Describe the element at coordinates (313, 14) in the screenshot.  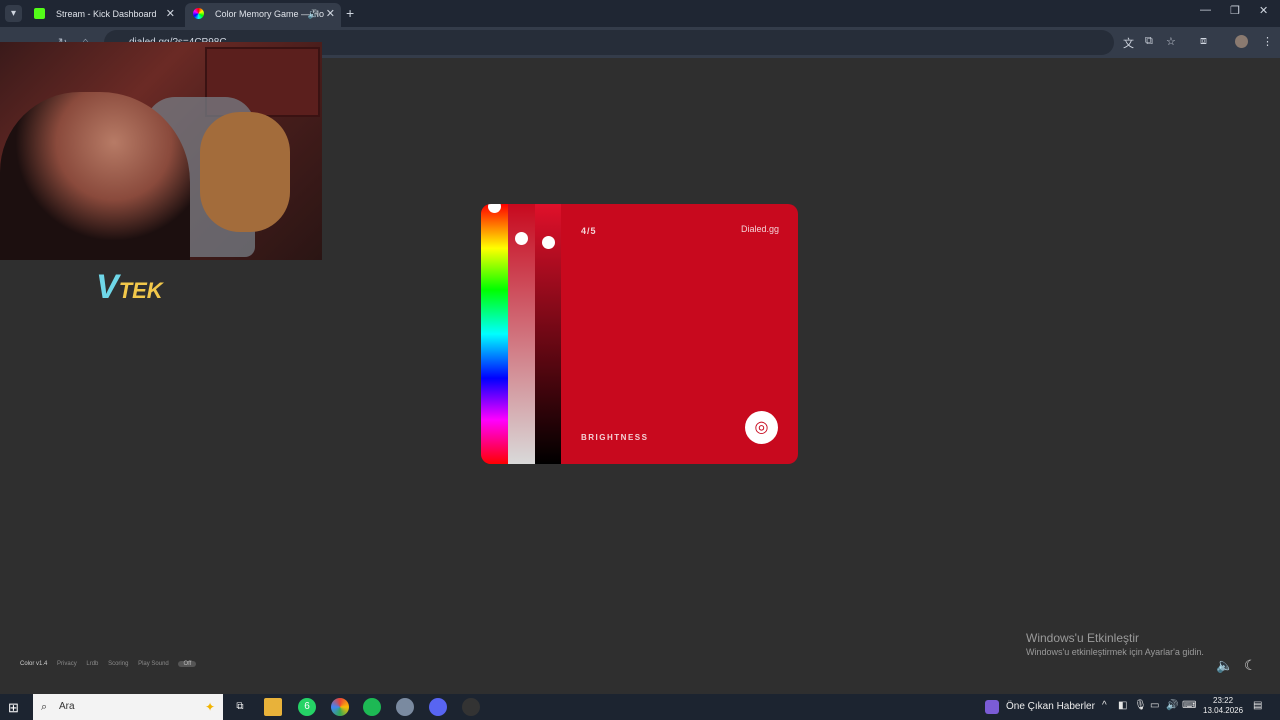
I see `speaker-icon: 🔊` at that location.